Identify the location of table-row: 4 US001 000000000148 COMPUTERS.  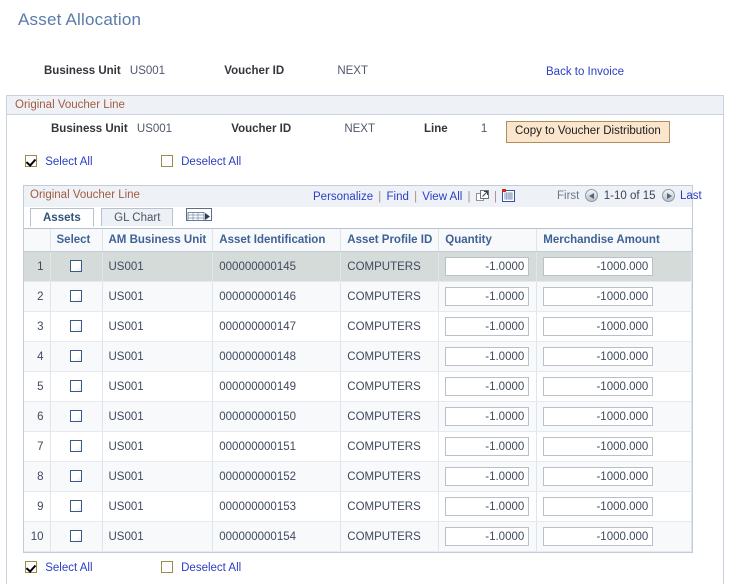
(358, 356).